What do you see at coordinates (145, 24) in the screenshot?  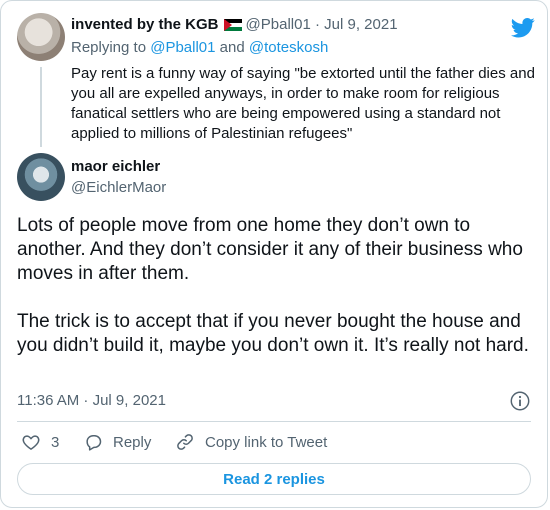 I see `author-name: invented by the KGB` at bounding box center [145, 24].